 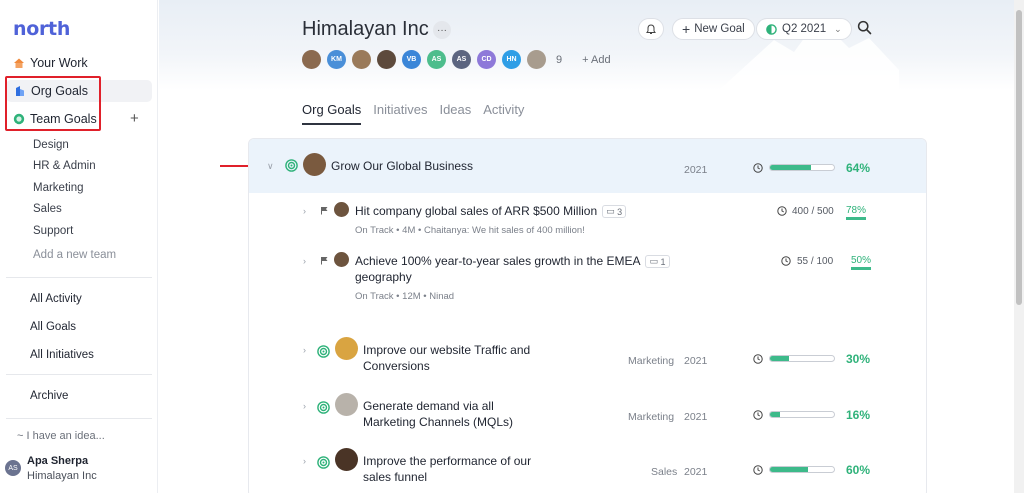 I want to click on team-marketing: Marketing, so click(x=58, y=188).